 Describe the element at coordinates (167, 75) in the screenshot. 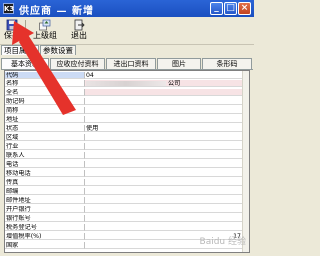

I see `field-value: 04` at that location.